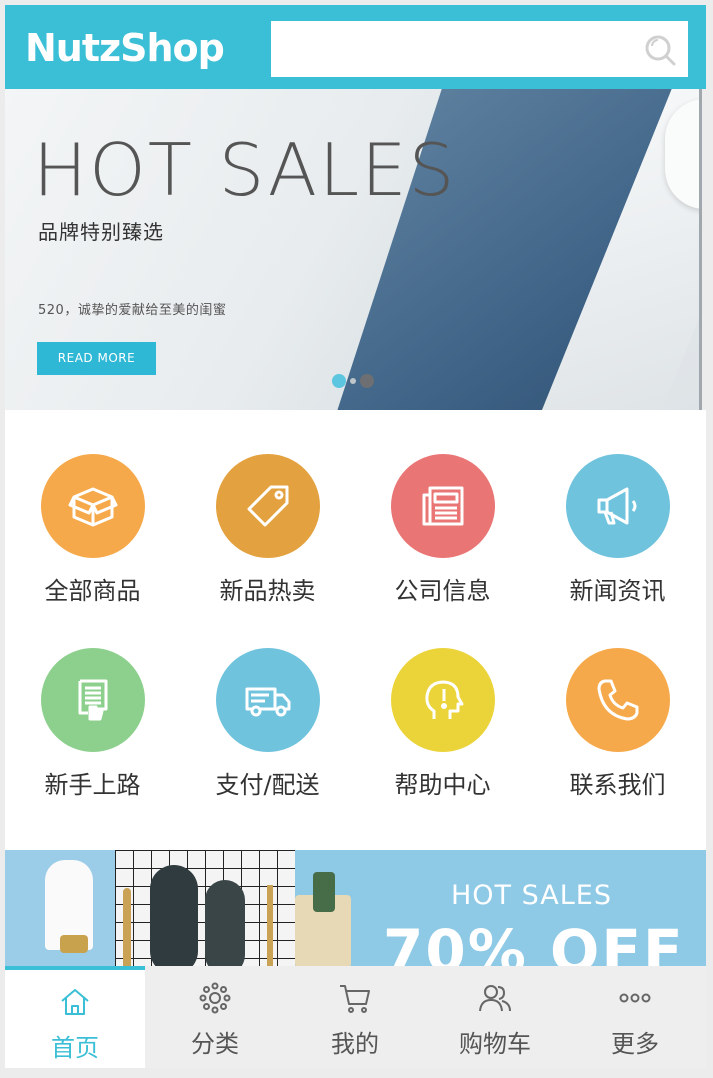  I want to click on guide-icon, so click(92, 700).